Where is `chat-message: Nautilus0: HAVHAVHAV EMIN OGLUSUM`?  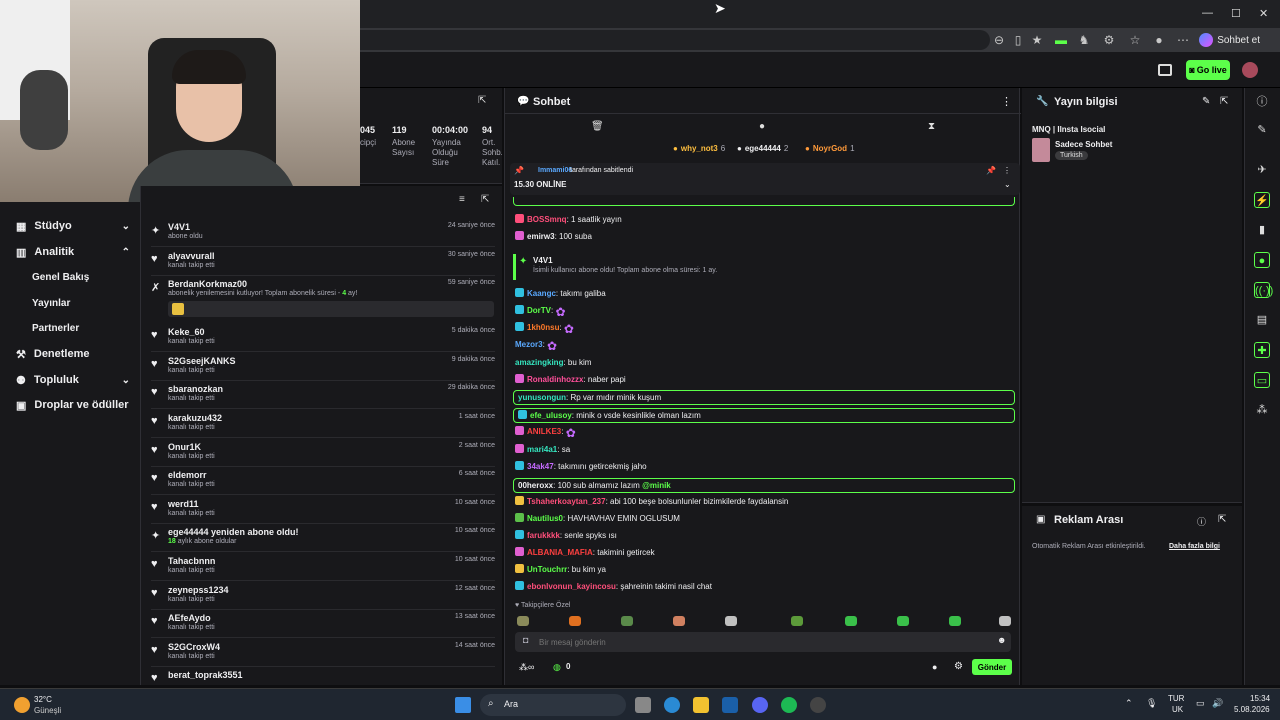
chat-message: Nautilus0: HAVHAVHAV EMIN OGLUSUM is located at coordinates (764, 519).